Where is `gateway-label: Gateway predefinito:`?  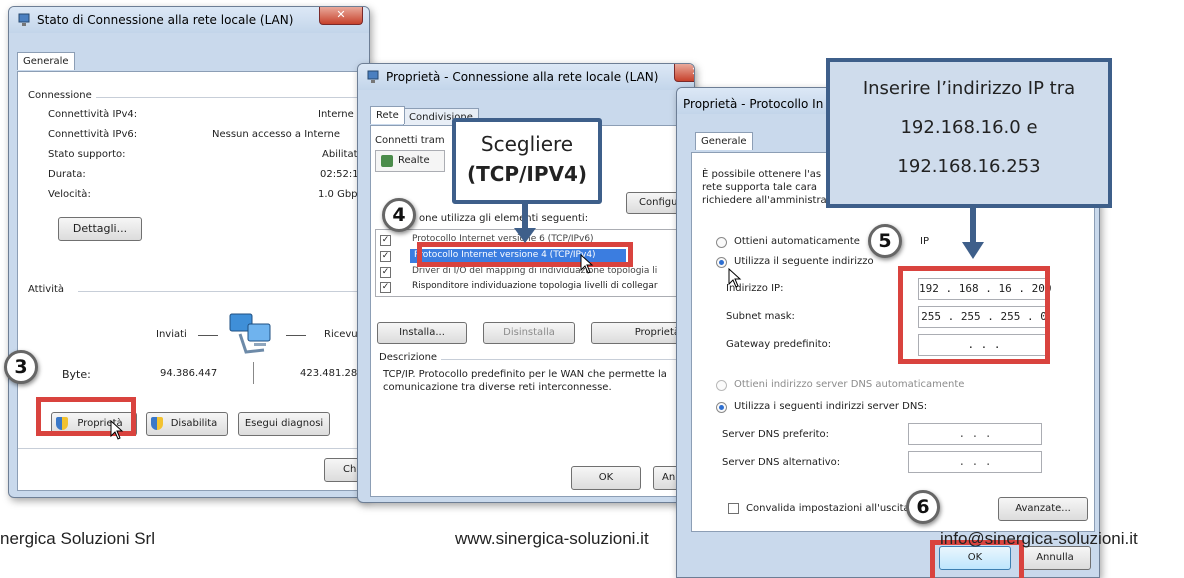 gateway-label: Gateway predefinito: is located at coordinates (779, 344).